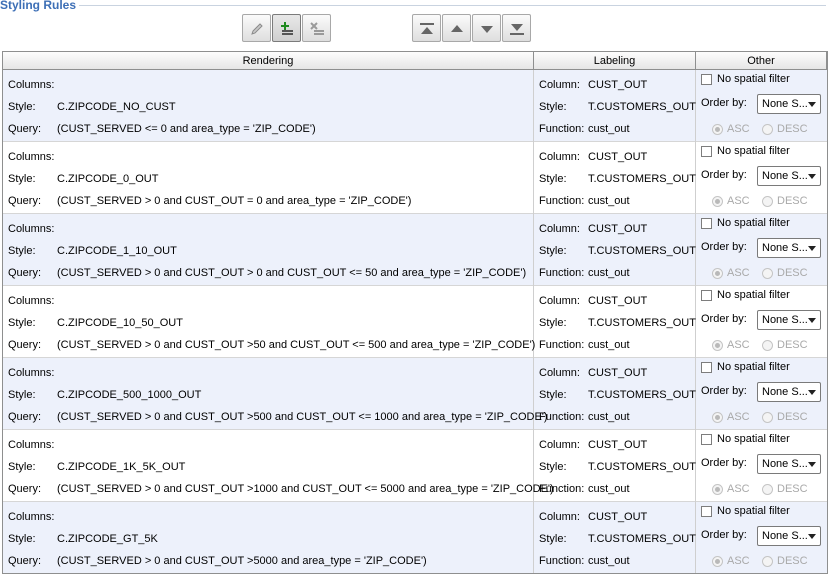 This screenshot has height=576, width=830. What do you see at coordinates (559, 445) in the screenshot?
I see `label-column-label: Column:` at bounding box center [559, 445].